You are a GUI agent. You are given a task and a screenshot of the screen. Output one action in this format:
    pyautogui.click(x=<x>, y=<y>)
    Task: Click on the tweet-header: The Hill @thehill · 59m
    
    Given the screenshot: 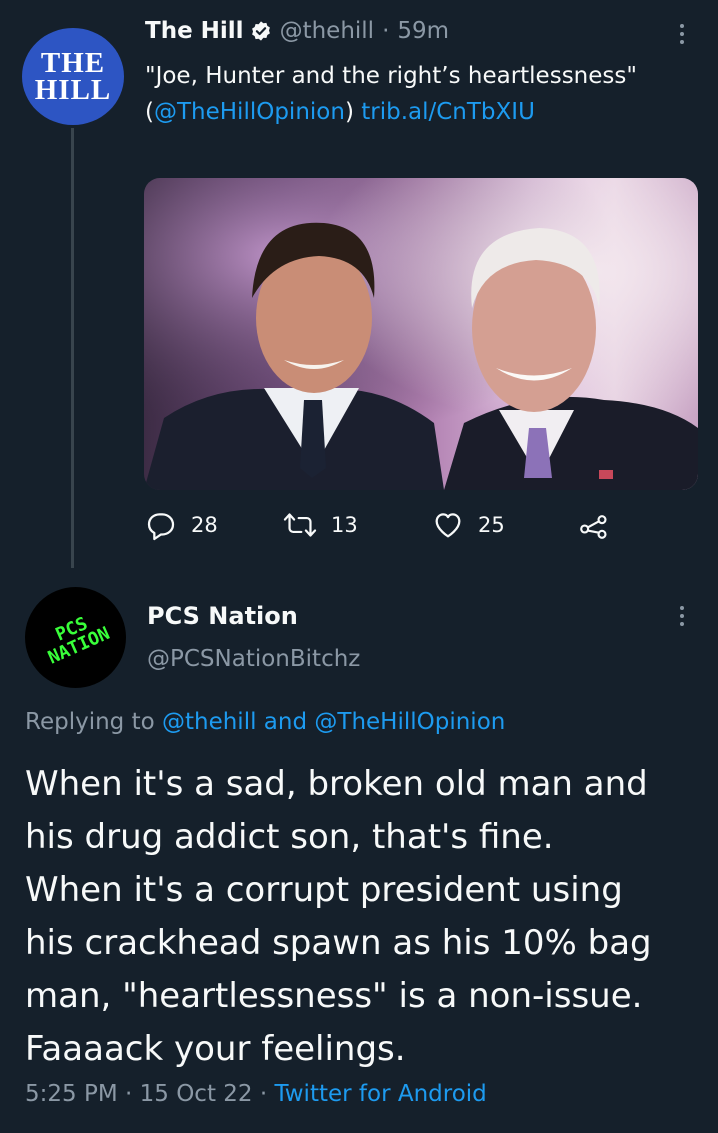 What is the action you would take?
    pyautogui.click(x=297, y=31)
    